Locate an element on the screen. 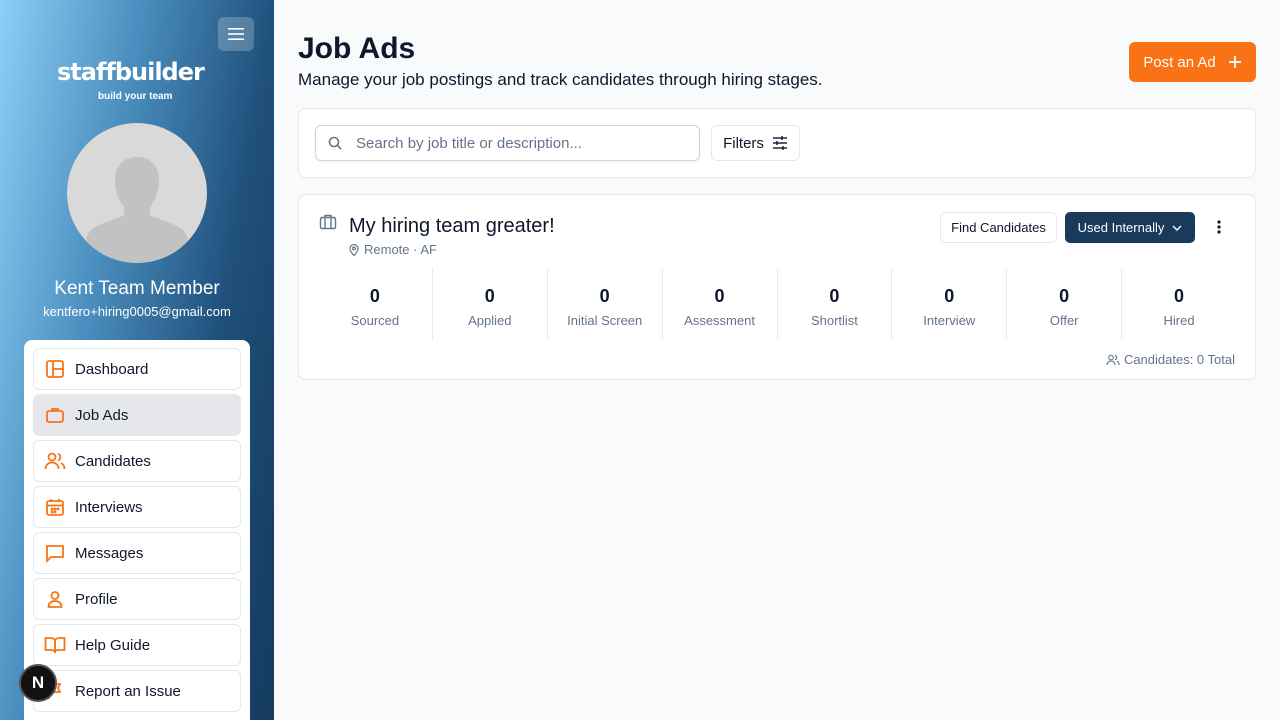  sidebar-item-label: Candidates is located at coordinates (113, 461).